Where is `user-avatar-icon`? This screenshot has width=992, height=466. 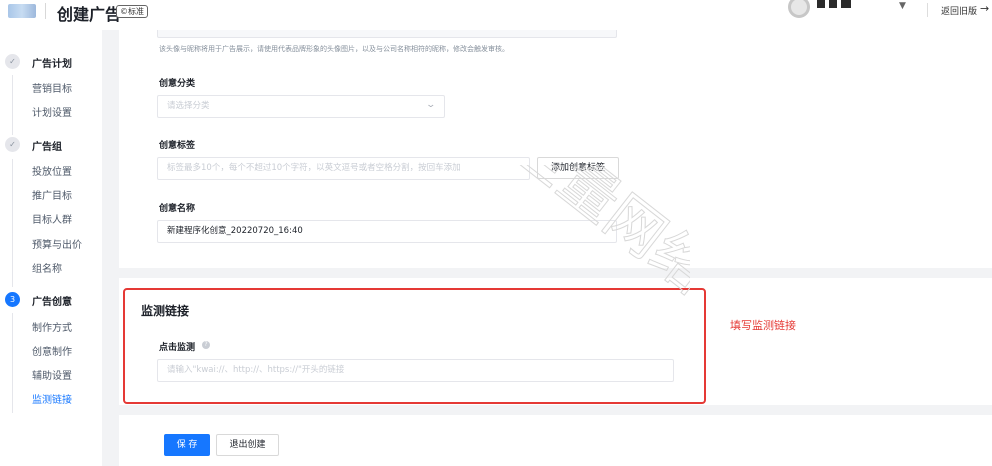
user-avatar-icon is located at coordinates (799, 9).